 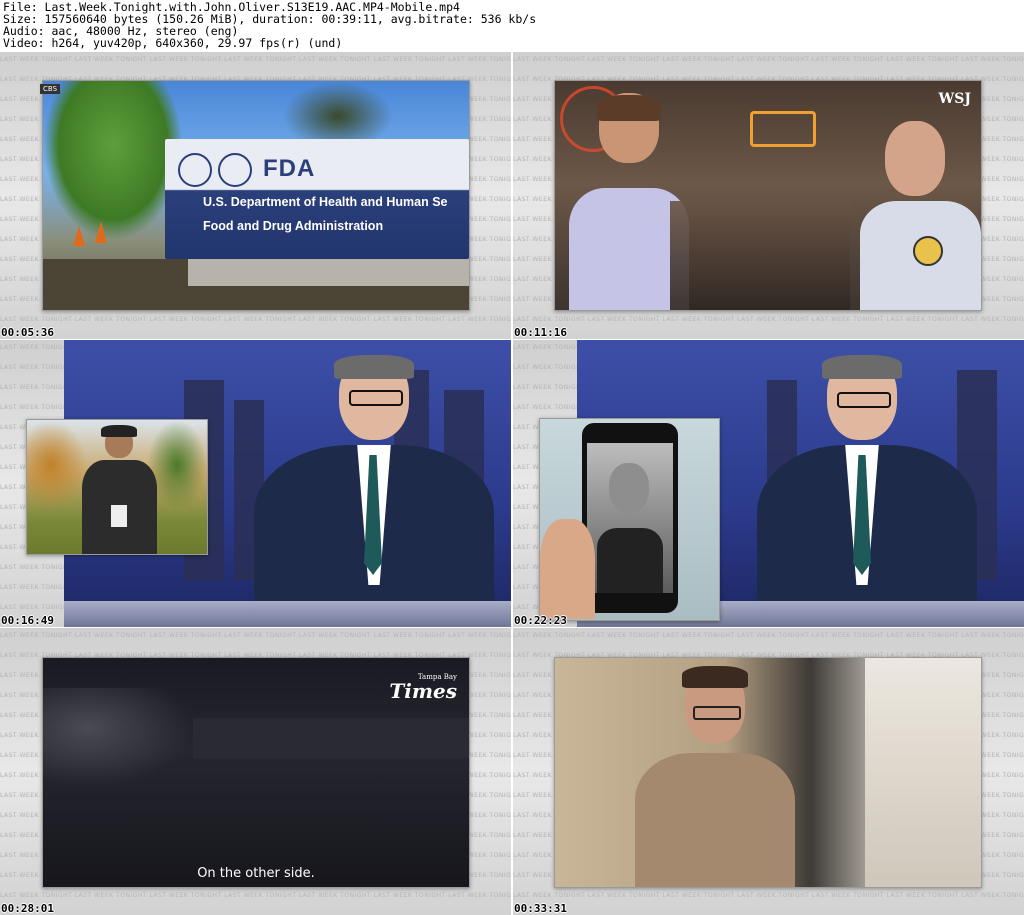 What do you see at coordinates (256, 873) in the screenshot?
I see `subtitle-caption: On the other side.` at bounding box center [256, 873].